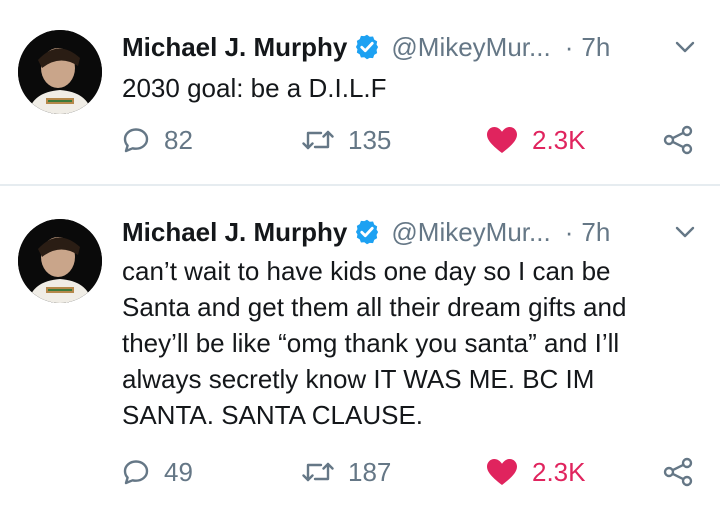 Image resolution: width=720 pixels, height=516 pixels. What do you see at coordinates (370, 471) in the screenshot?
I see `retweet-count: 187` at bounding box center [370, 471].